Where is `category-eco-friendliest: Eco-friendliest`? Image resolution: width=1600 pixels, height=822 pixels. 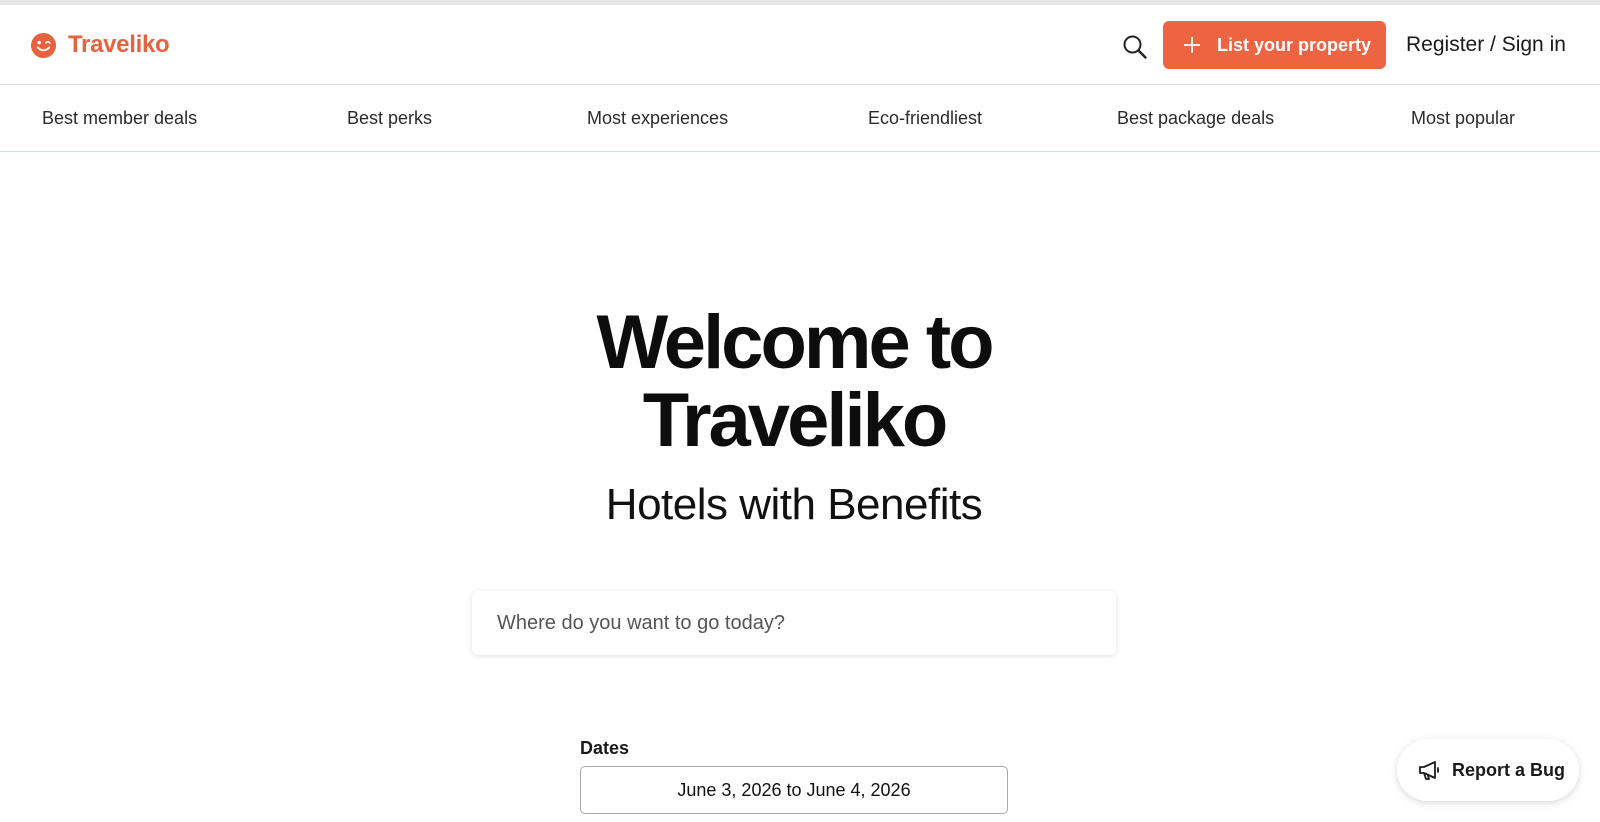
category-eco-friendliest: Eco-friendliest is located at coordinates (925, 118).